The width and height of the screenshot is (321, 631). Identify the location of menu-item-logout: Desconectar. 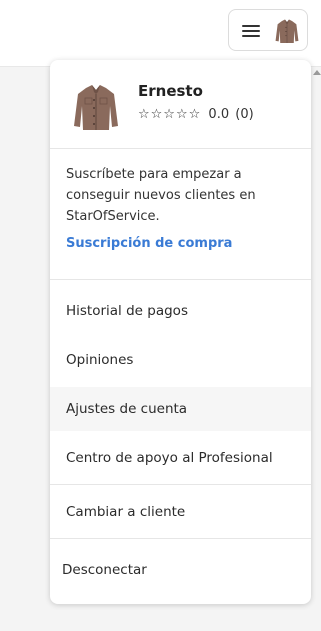
(180, 570).